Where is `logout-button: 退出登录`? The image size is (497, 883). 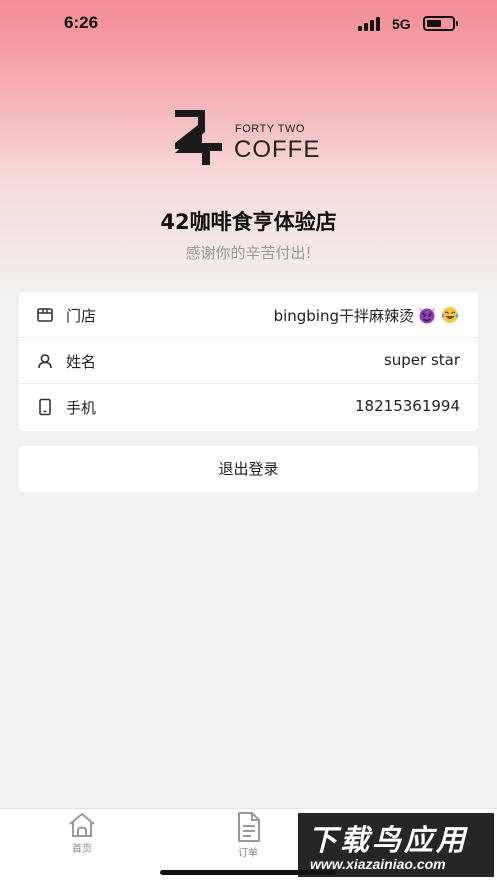
logout-button: 退出登录 is located at coordinates (248, 469).